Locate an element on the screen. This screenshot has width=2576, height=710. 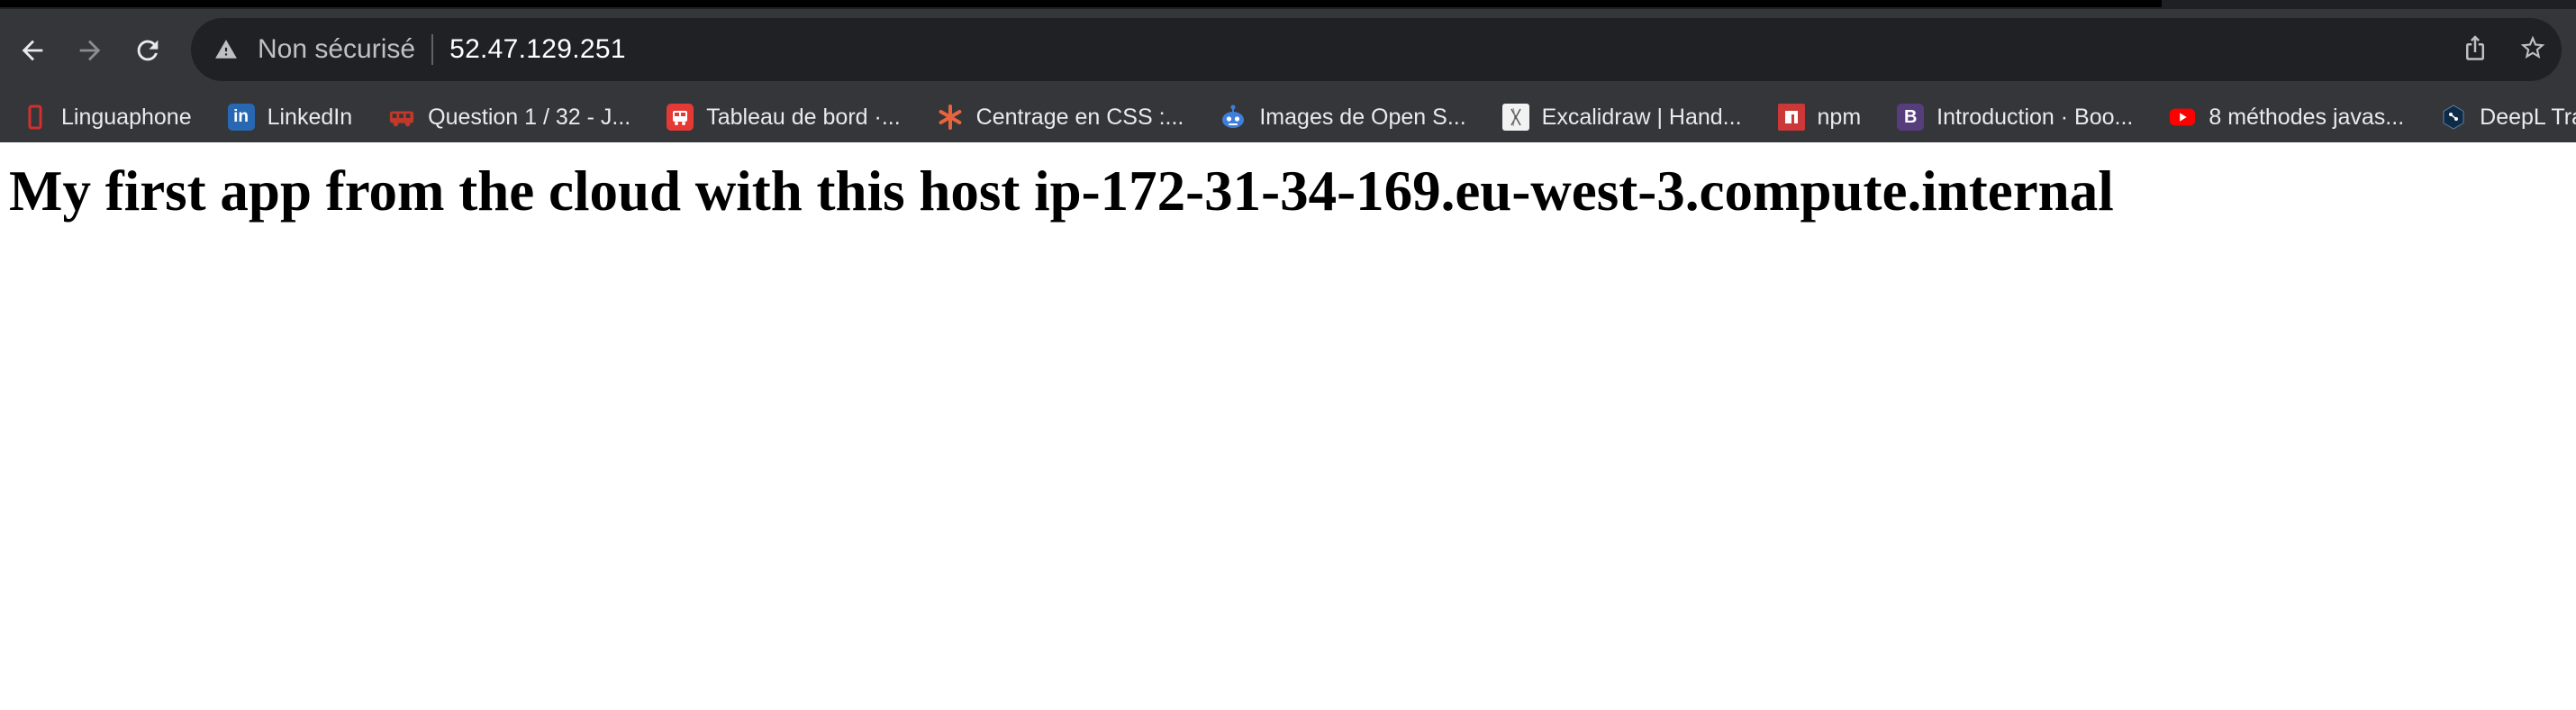
deepl-icon is located at coordinates (2453, 118).